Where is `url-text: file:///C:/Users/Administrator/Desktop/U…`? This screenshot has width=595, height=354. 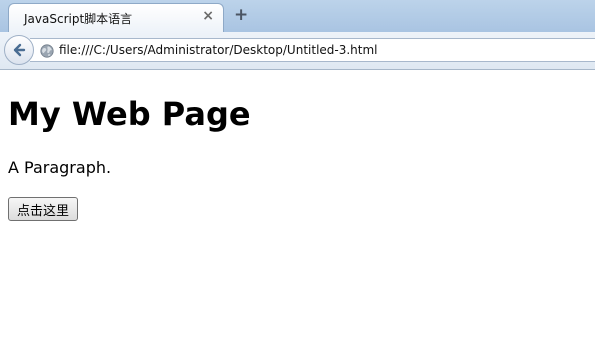 url-text: file:///C:/Users/Administrator/Desktop/U… is located at coordinates (218, 50).